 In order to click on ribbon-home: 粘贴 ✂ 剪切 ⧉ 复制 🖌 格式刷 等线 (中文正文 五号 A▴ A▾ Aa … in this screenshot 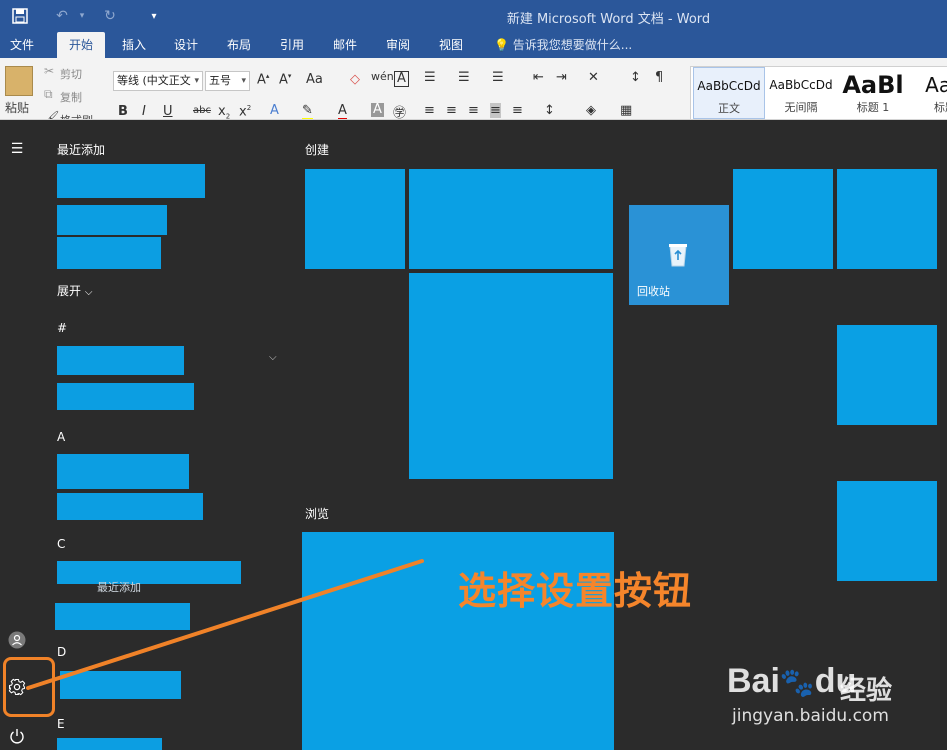, I will do `click(473, 89)`.